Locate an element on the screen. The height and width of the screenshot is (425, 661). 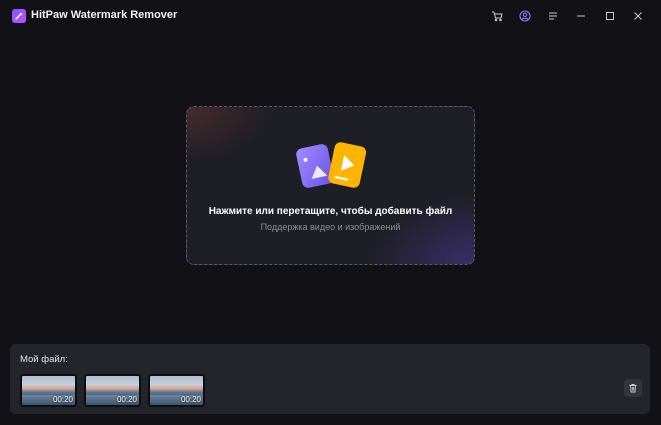
my-files-label: Мой файл: is located at coordinates (44, 359).